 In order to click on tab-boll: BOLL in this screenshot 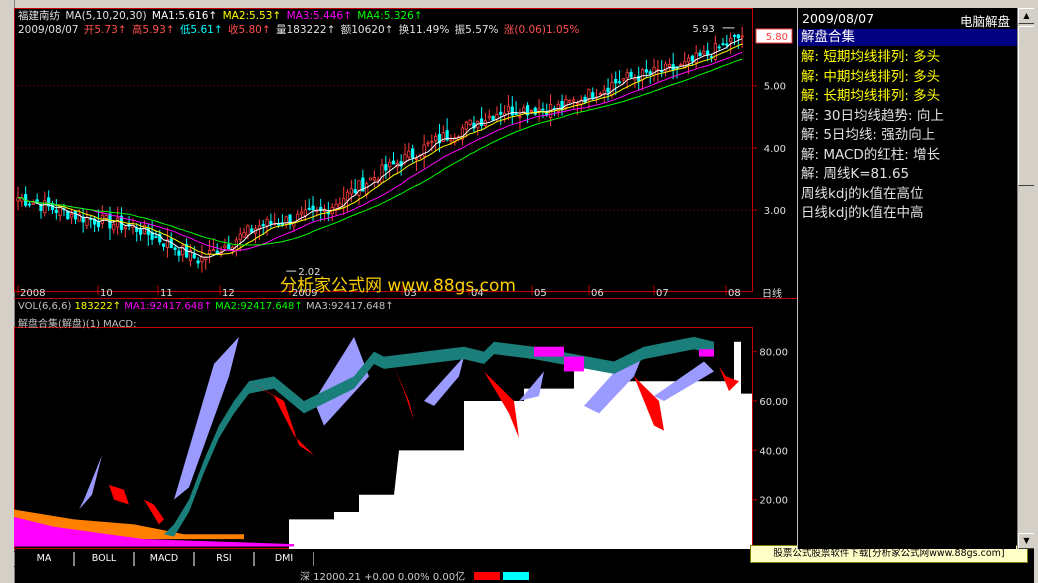, I will do `click(104, 559)`.